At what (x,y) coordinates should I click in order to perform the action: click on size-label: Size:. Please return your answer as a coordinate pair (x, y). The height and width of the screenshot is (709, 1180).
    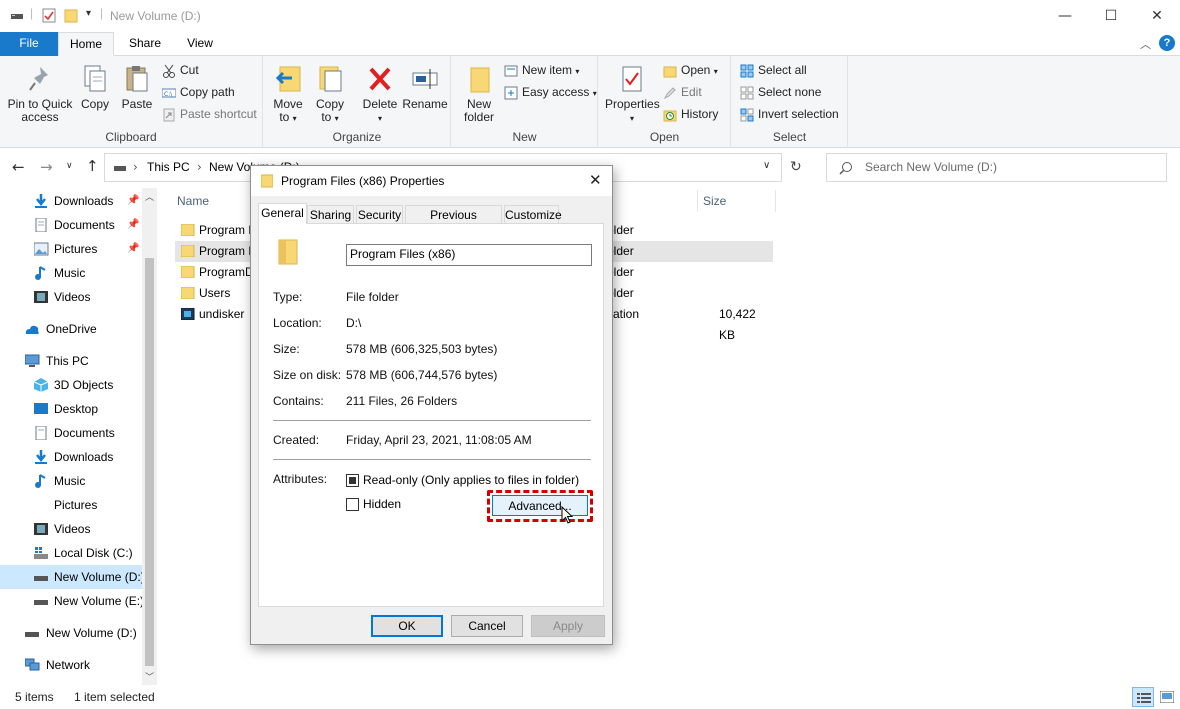
    Looking at the image, I should click on (286, 349).